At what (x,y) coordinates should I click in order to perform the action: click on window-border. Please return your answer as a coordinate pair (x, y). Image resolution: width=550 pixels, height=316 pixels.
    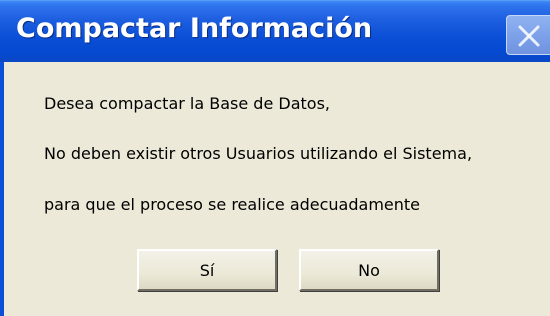
    Looking at the image, I should click on (2, 189).